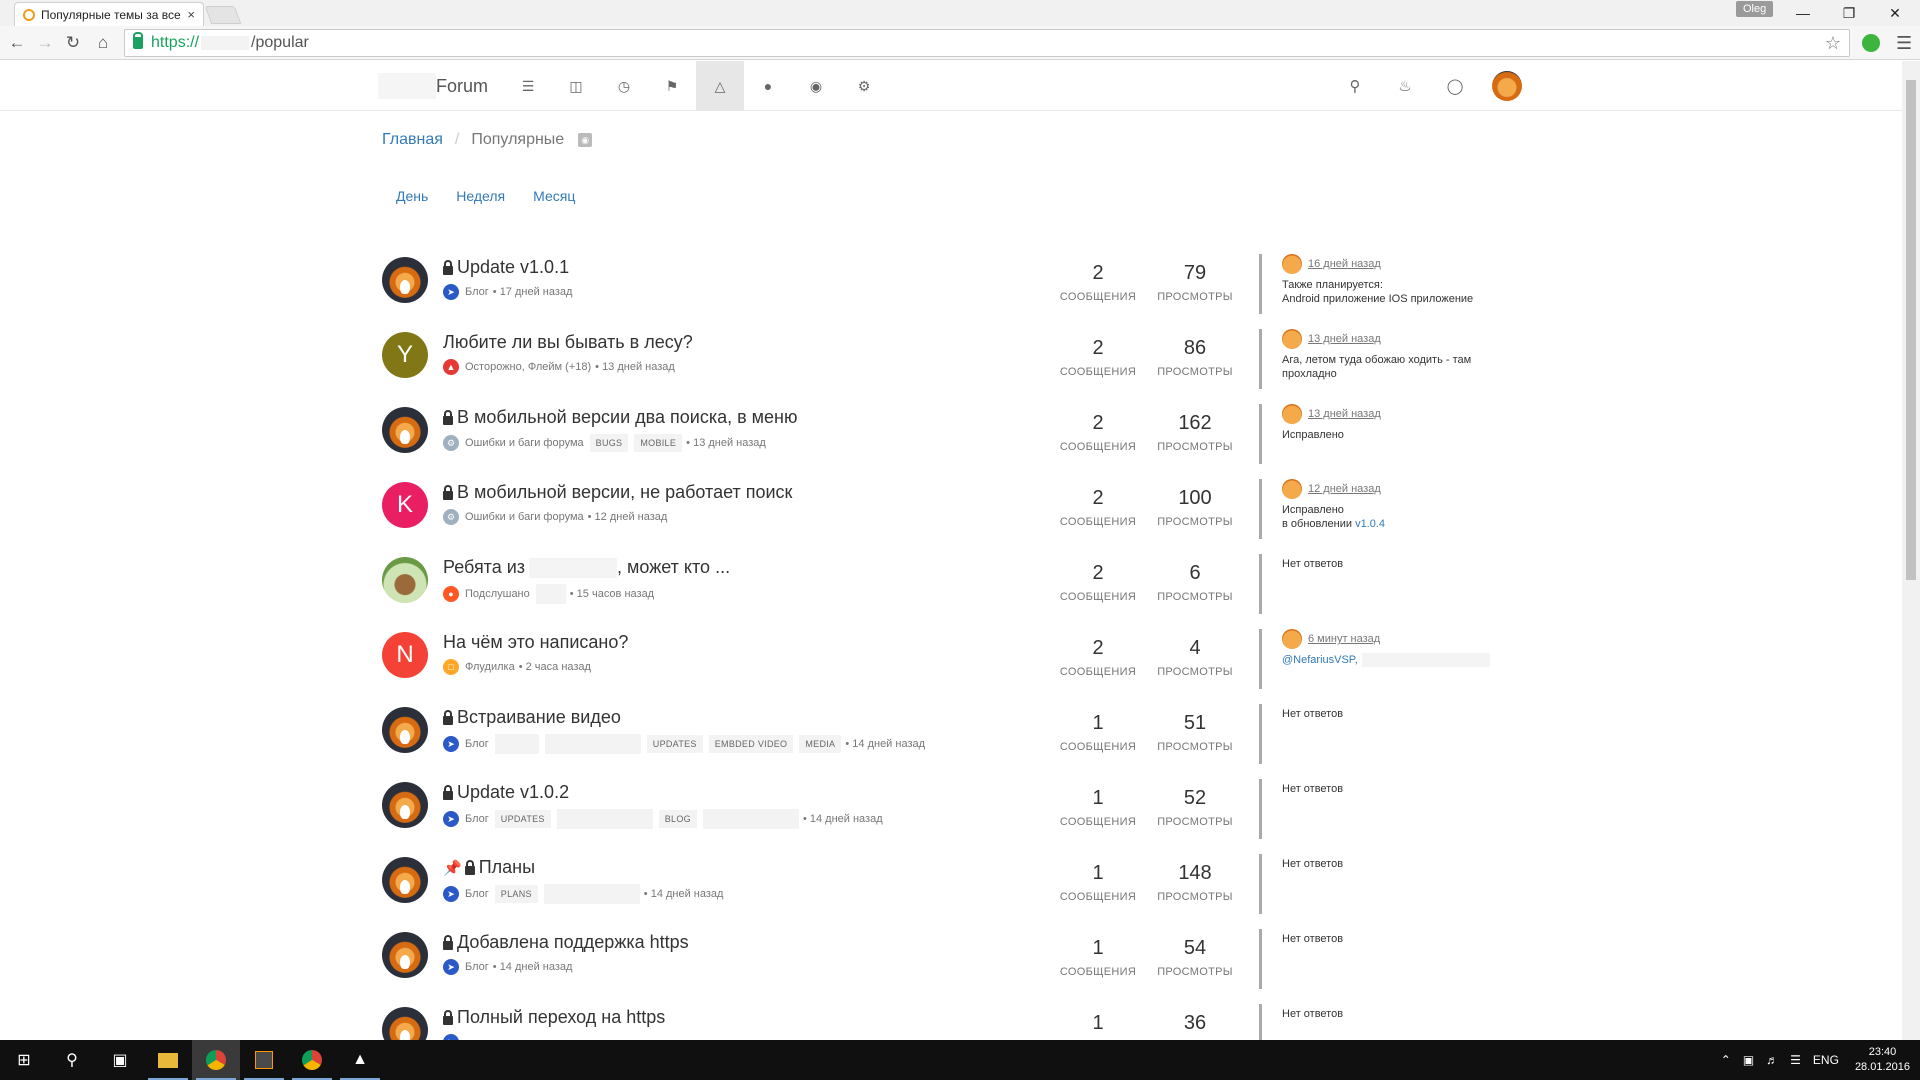 The image size is (1920, 1080). Describe the element at coordinates (763, 417) in the screenshot. I see `topic-title-link: В мобильной версии два поиска, в меню` at that location.